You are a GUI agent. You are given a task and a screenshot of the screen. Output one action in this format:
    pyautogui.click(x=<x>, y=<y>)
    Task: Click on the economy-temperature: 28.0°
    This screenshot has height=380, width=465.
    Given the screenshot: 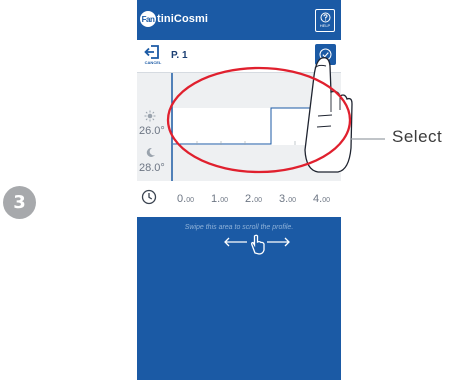 What is the action you would take?
    pyautogui.click(x=152, y=168)
    